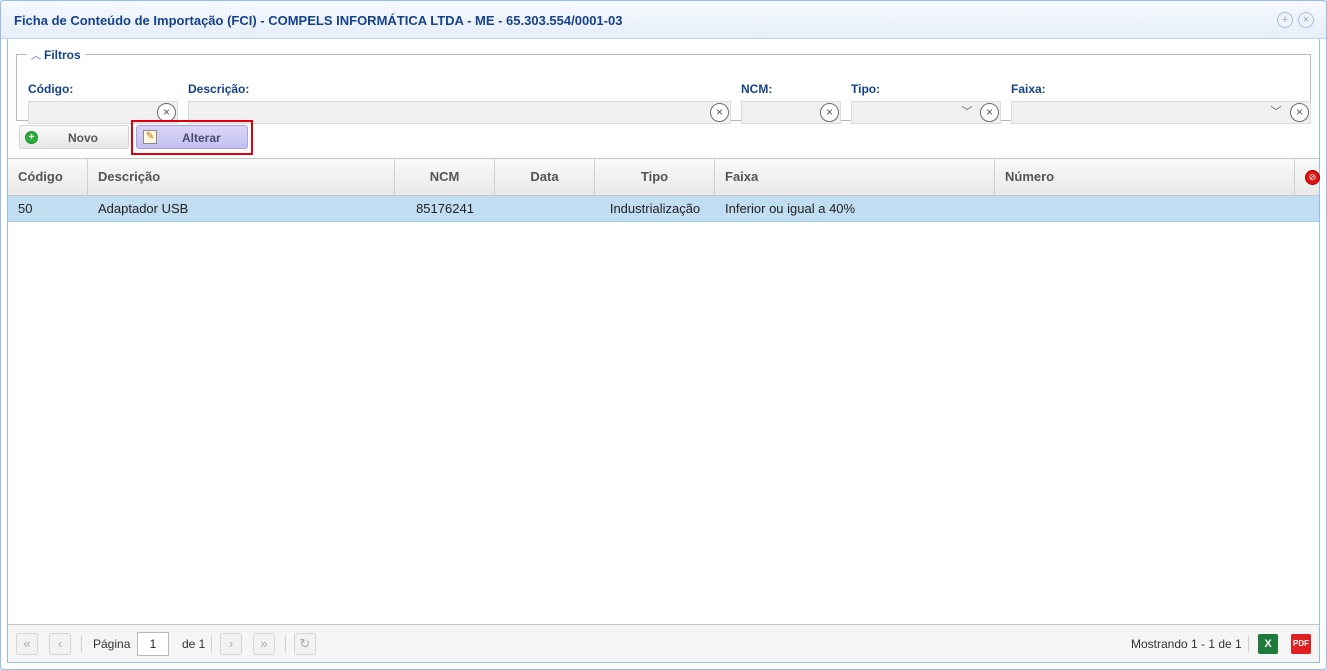 Image resolution: width=1327 pixels, height=670 pixels. I want to click on highlight-box, so click(192, 137).